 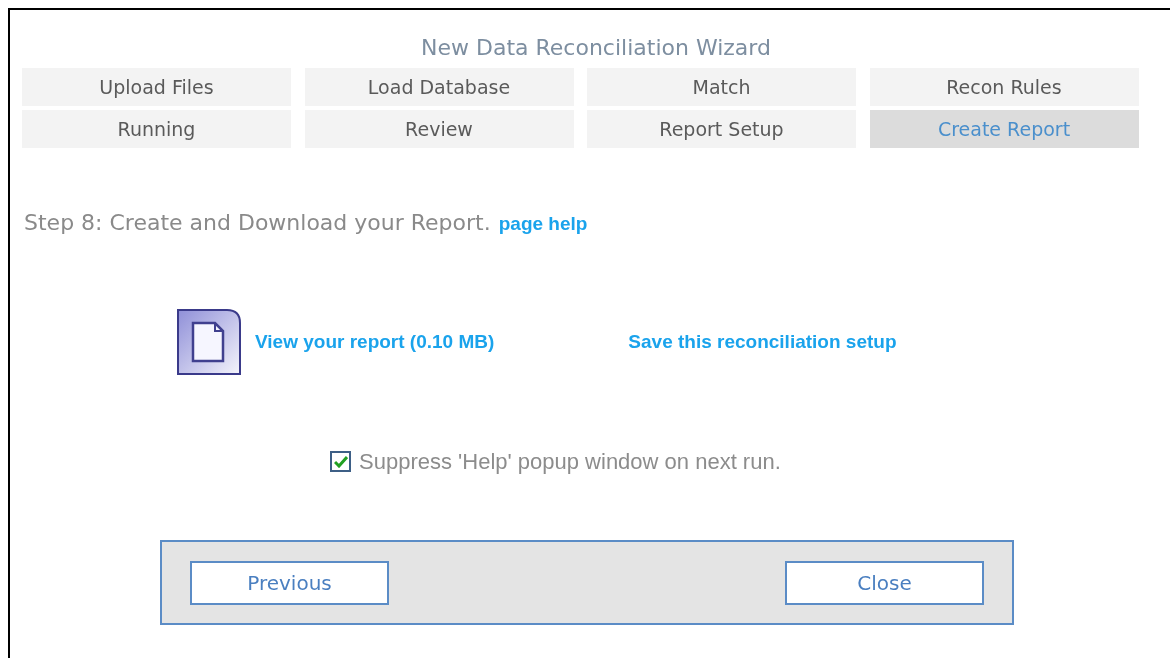 I want to click on close-button: Close, so click(x=884, y=582).